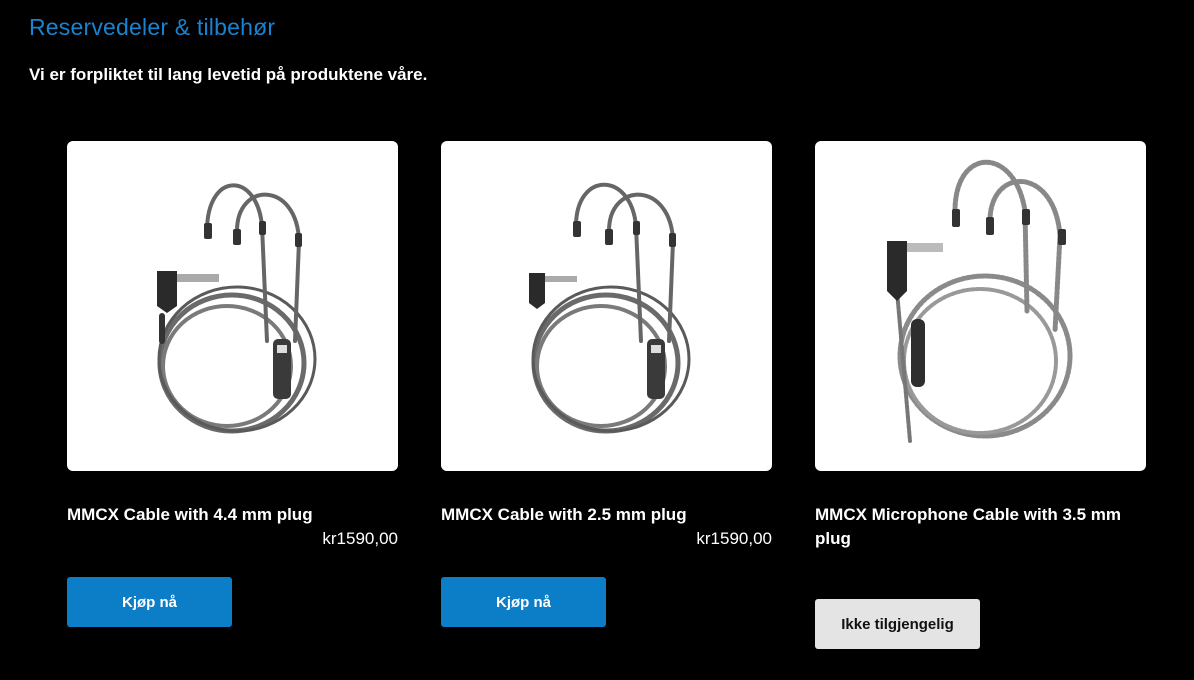 This screenshot has width=1194, height=680. I want to click on section-title: Reservedeler & tilbehør, so click(152, 27).